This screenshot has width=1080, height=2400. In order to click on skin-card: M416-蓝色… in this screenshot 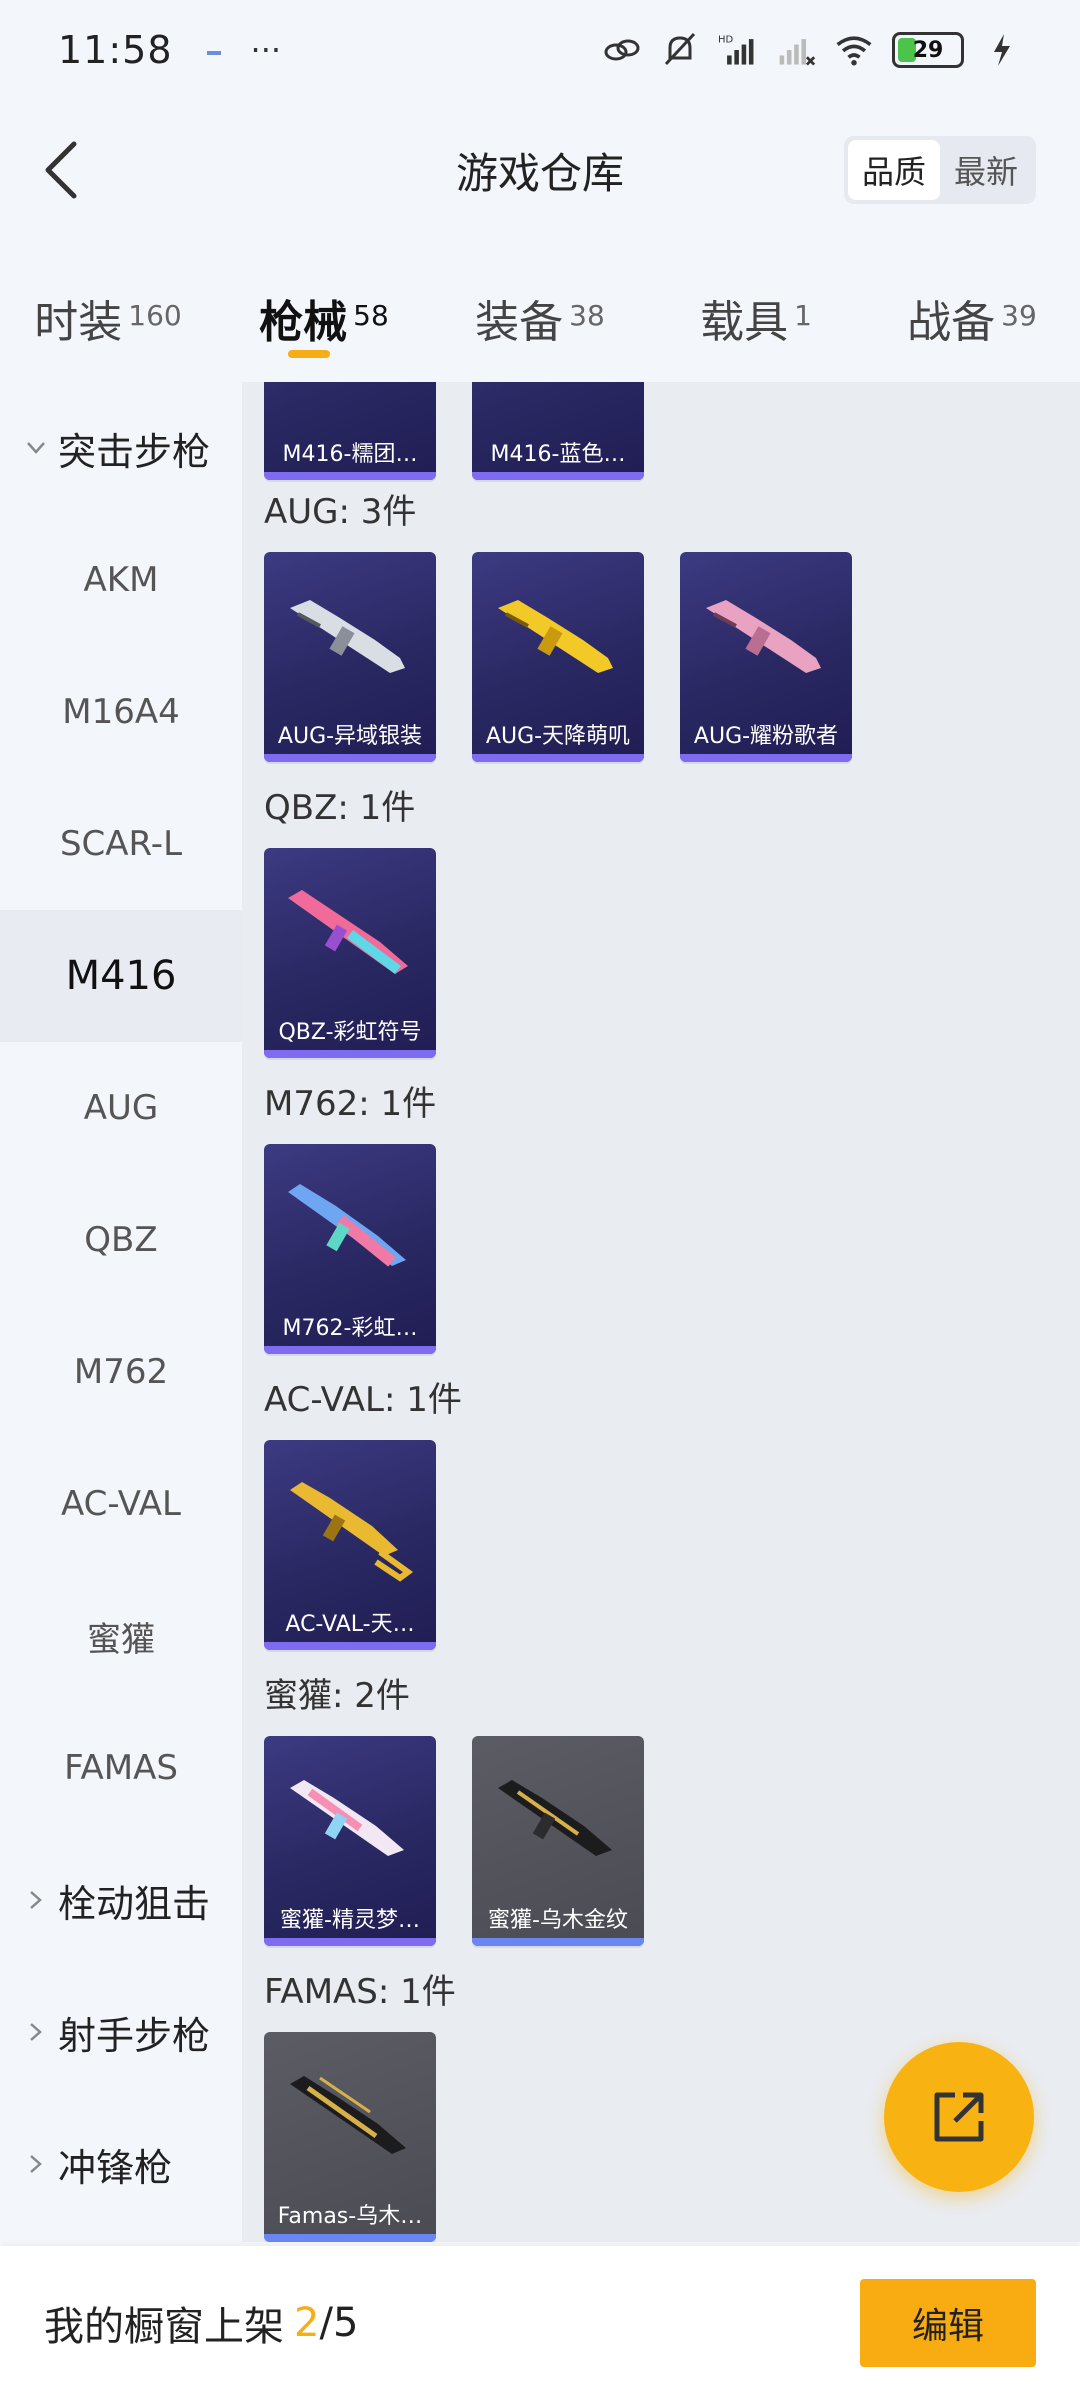, I will do `click(558, 431)`.